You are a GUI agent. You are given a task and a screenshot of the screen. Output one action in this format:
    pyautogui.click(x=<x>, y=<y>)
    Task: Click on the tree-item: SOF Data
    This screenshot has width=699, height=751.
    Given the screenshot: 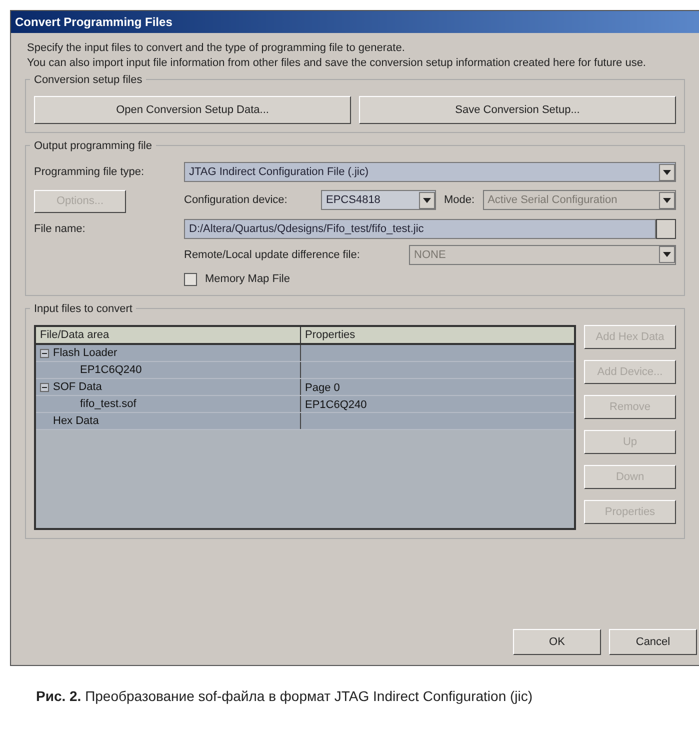 What is the action you would take?
    pyautogui.click(x=77, y=387)
    